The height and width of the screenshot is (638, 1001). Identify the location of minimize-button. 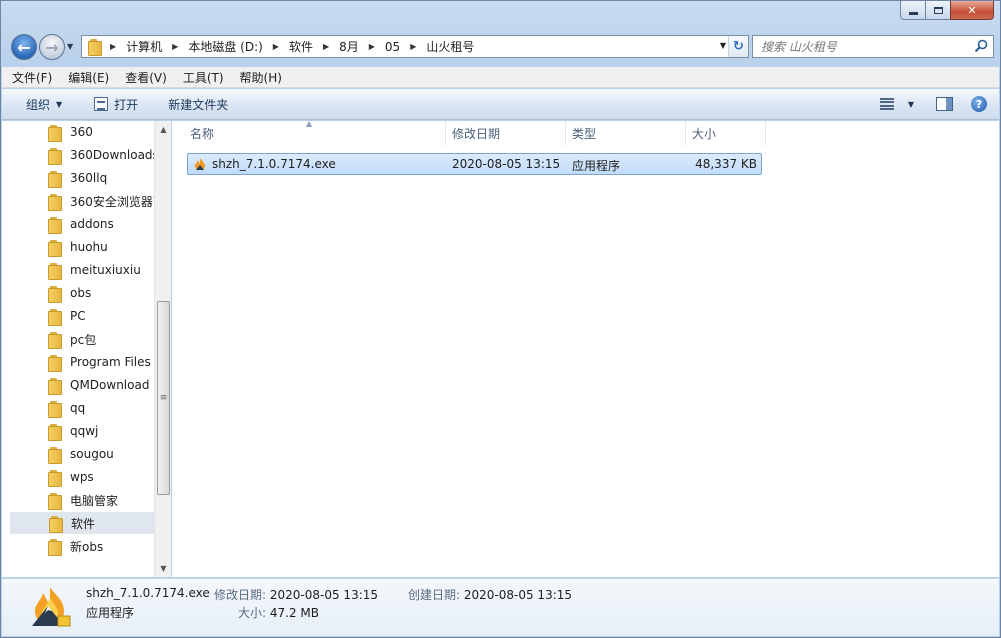
(913, 10).